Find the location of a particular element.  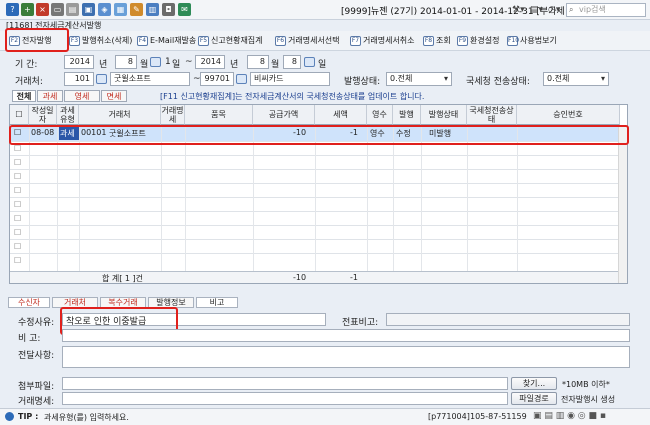

attach-field is located at coordinates (285, 383).